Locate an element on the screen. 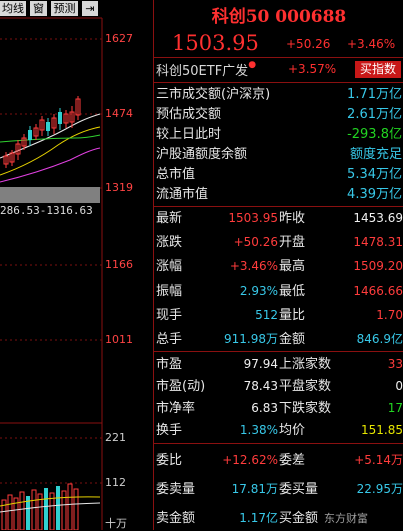 The width and height of the screenshot is (403, 531). order-label: 委卖量 is located at coordinates (176, 489).